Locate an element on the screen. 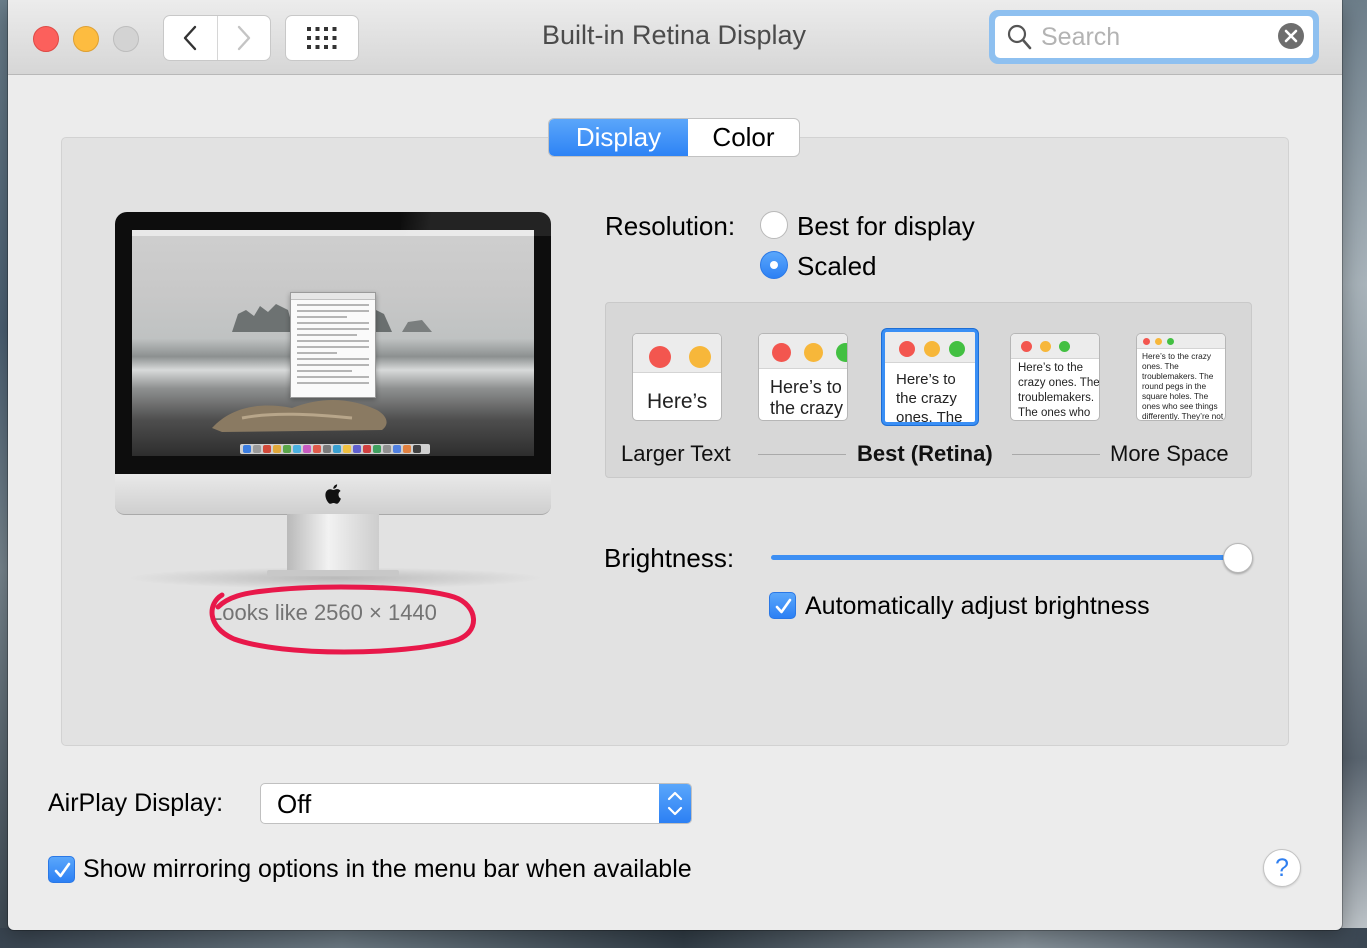 The height and width of the screenshot is (948, 1367). brightness-slider-knob is located at coordinates (1238, 558).